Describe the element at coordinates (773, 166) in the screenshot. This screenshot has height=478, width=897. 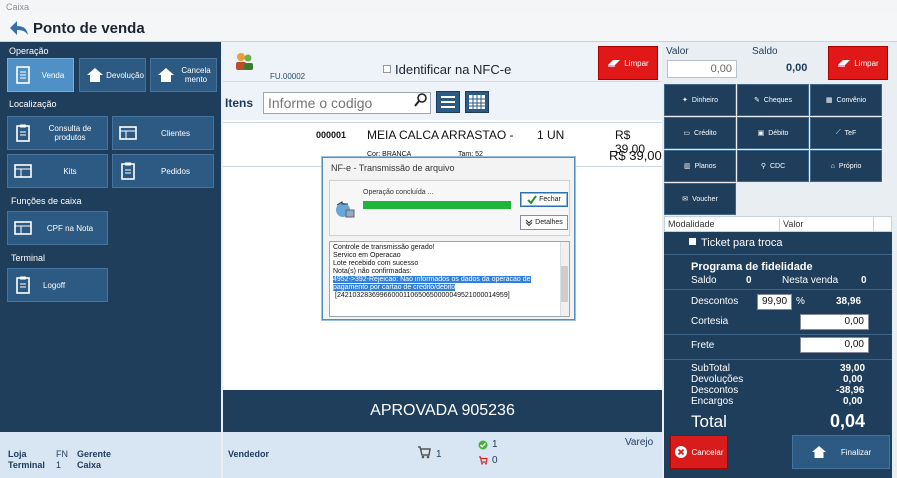
I see `pay-cdc-button: ⚲ CDC` at that location.